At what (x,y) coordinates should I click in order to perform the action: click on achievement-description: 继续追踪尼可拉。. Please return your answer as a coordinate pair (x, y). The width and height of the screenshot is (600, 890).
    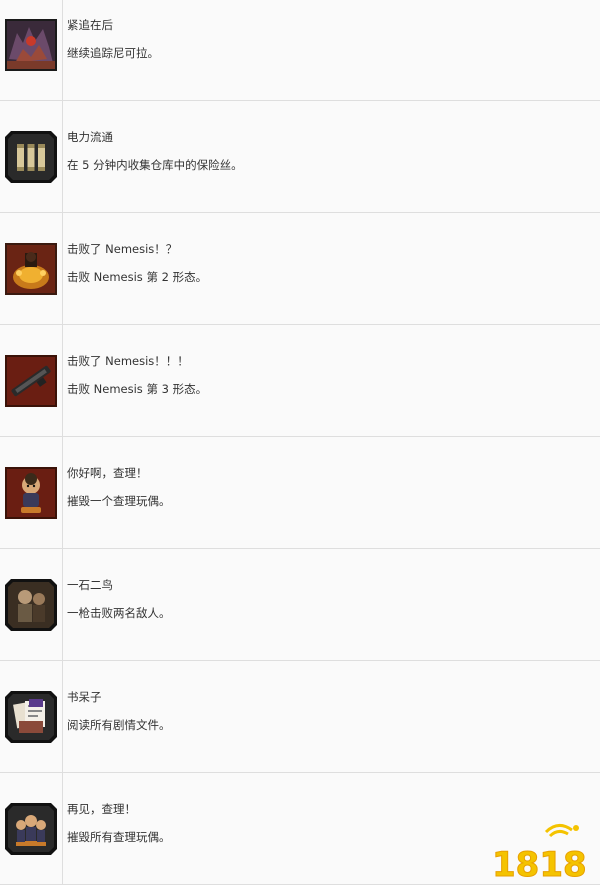
    Looking at the image, I should click on (113, 53).